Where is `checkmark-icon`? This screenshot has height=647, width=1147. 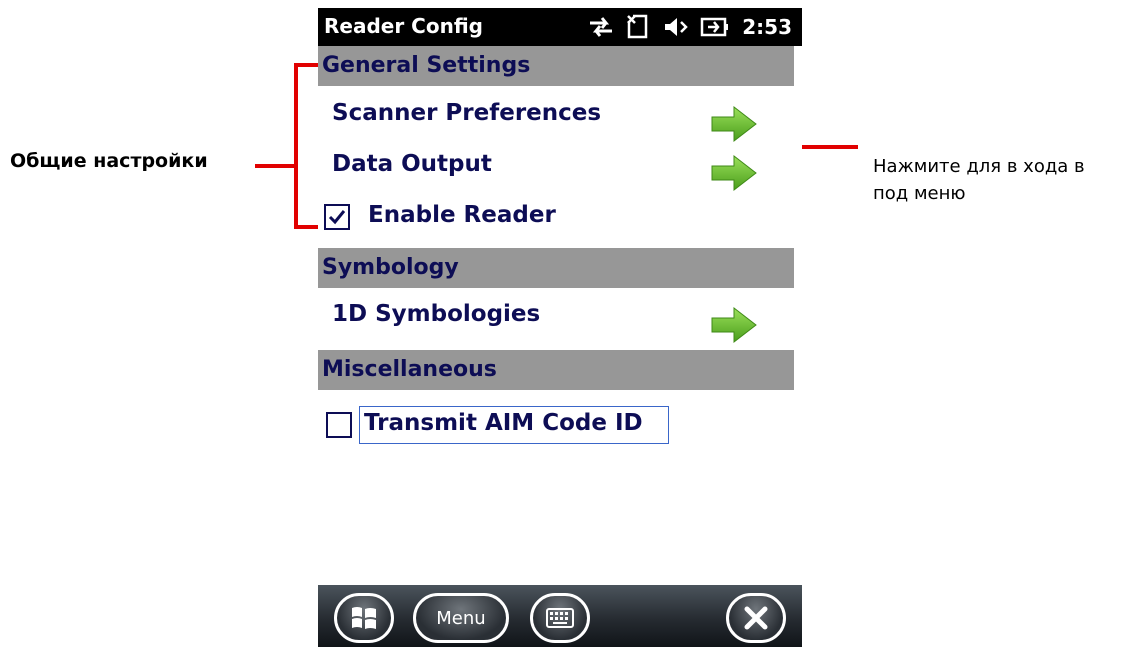 checkmark-icon is located at coordinates (337, 217).